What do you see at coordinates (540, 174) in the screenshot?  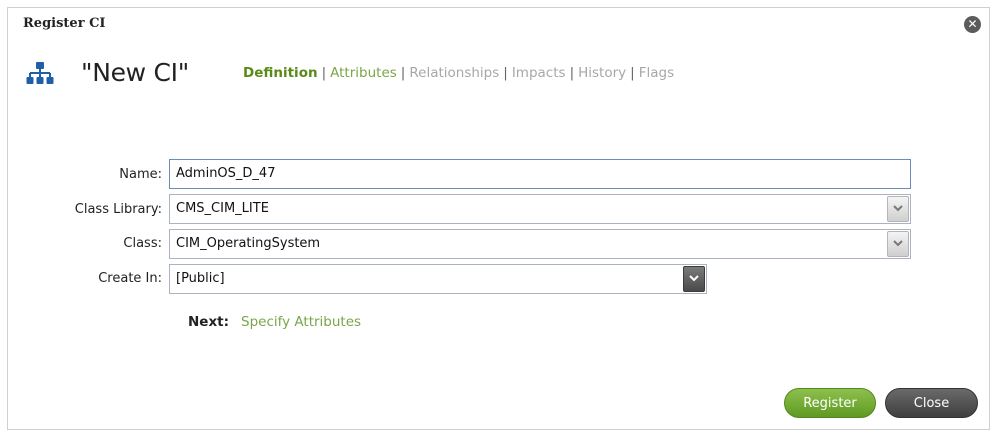 I see `name-field: AdminOS_D_47` at bounding box center [540, 174].